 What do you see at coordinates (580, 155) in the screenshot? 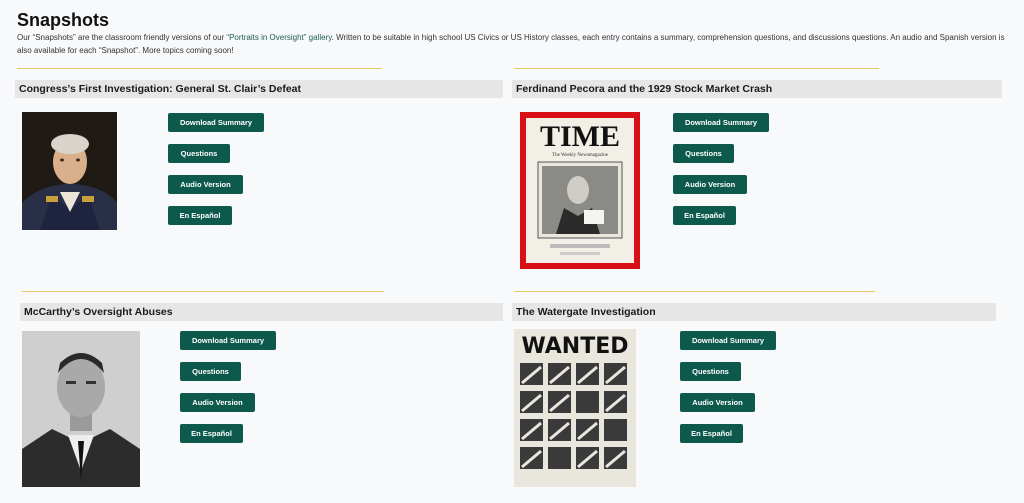
I see `time-subtitle: The Weekly Newsmagazine` at bounding box center [580, 155].